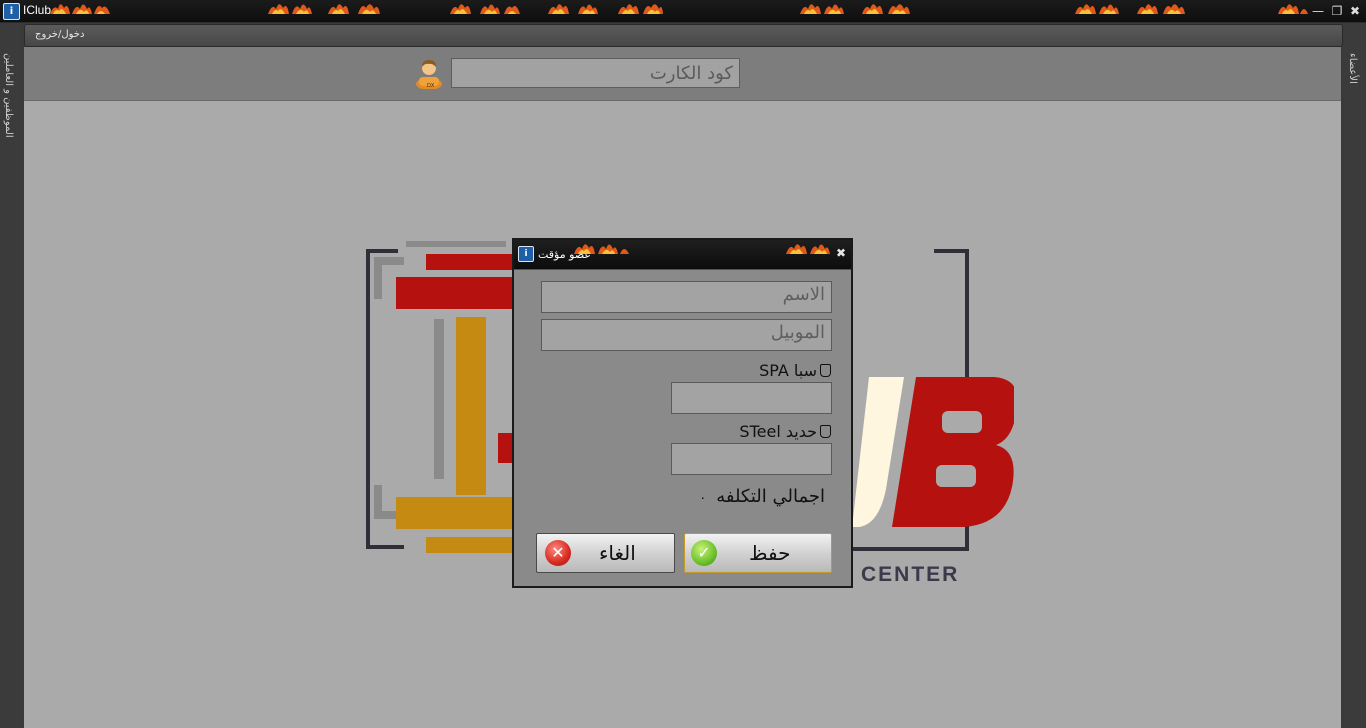  Describe the element at coordinates (770, 496) in the screenshot. I see `total-cost-label: اجمالي التكلفه` at that location.